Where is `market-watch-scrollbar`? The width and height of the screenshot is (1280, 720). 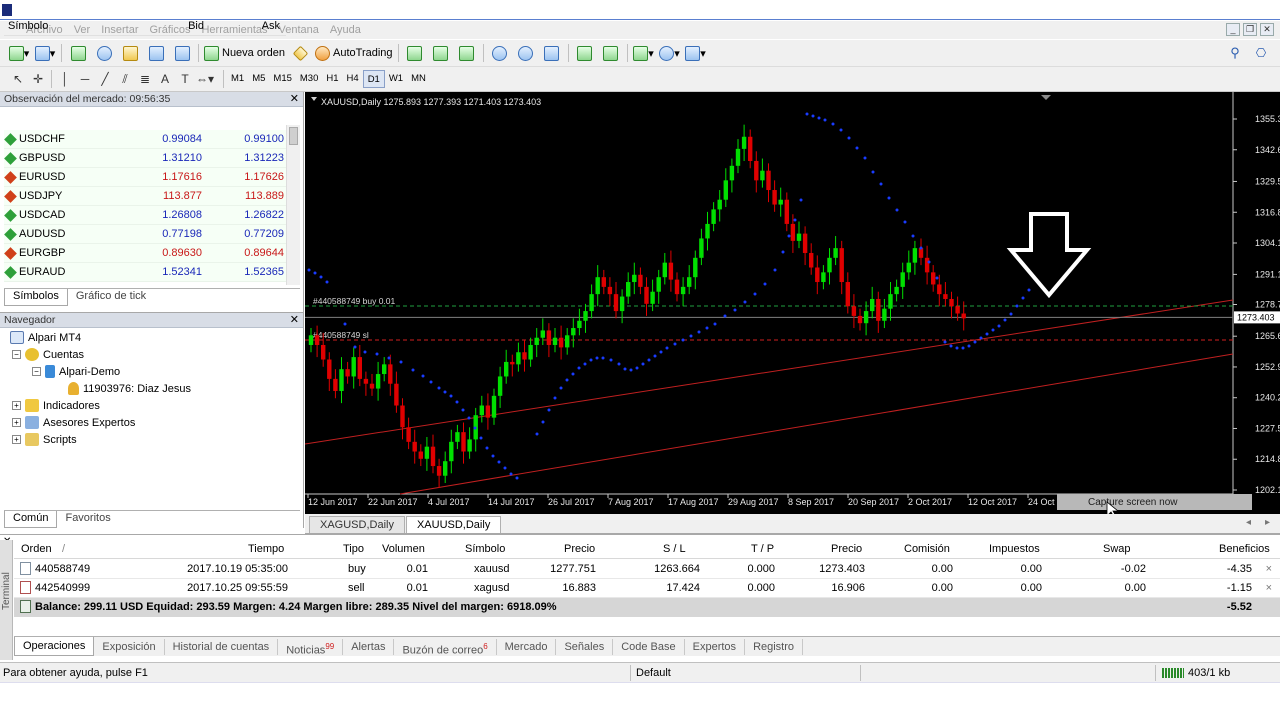 market-watch-scrollbar is located at coordinates (293, 205).